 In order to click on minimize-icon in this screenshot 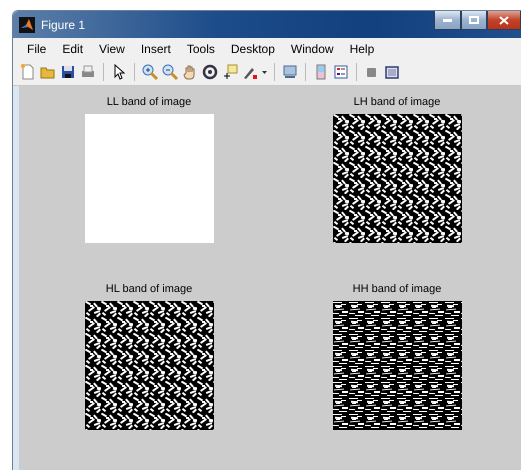, I will do `click(447, 20)`.